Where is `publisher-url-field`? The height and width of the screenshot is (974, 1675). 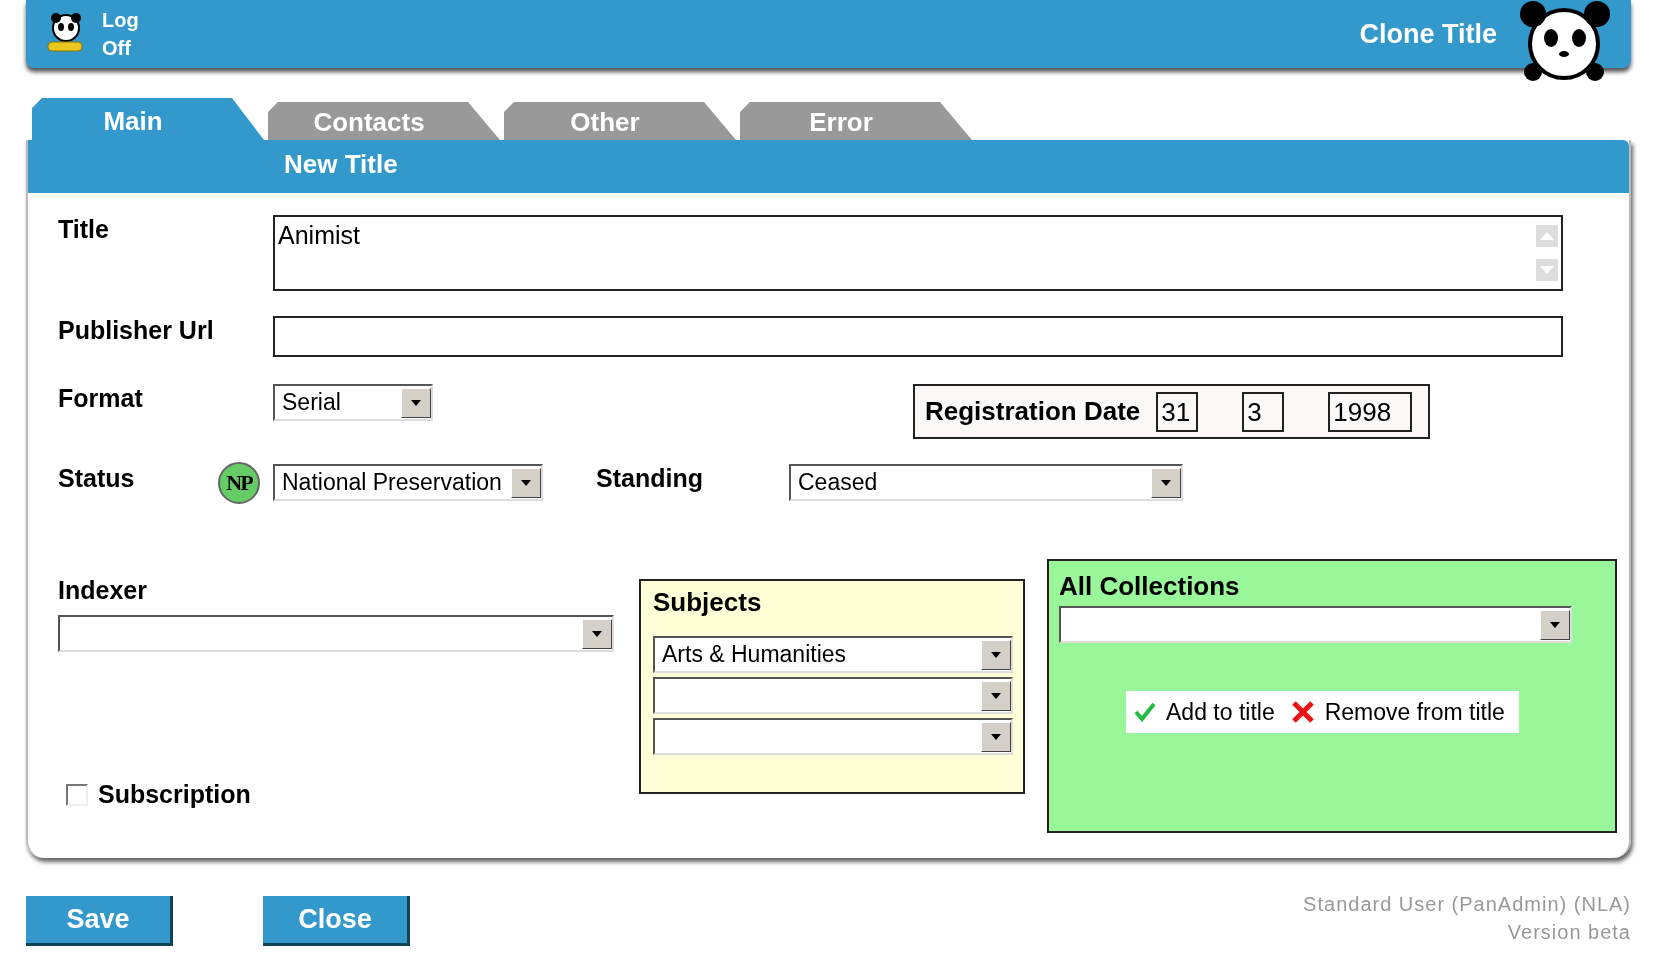 publisher-url-field is located at coordinates (918, 336).